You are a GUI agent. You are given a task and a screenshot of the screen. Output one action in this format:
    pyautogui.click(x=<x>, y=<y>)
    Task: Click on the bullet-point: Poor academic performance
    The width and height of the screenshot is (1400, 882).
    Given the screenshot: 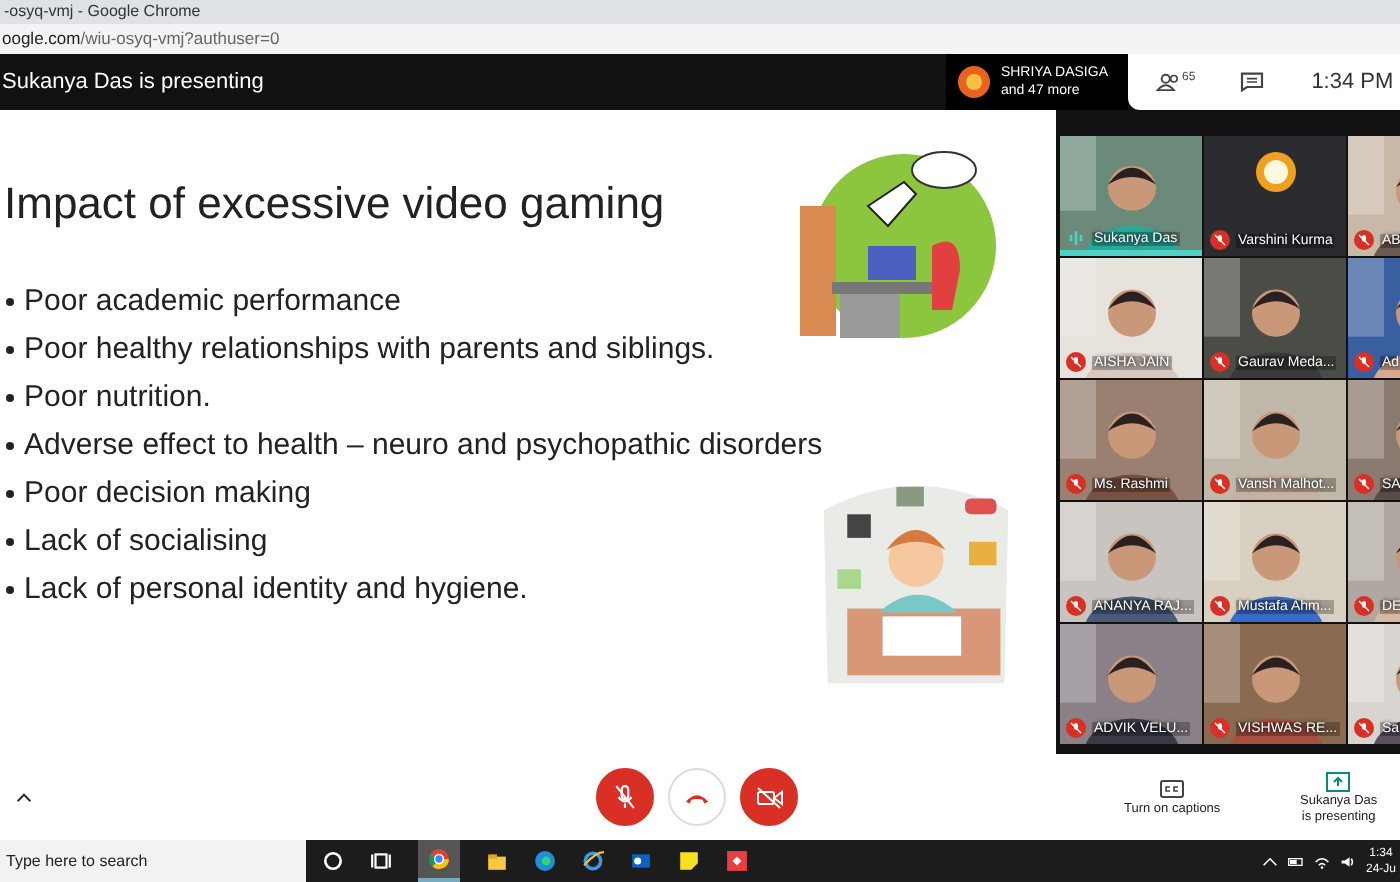 What is the action you would take?
    pyautogui.click(x=212, y=302)
    